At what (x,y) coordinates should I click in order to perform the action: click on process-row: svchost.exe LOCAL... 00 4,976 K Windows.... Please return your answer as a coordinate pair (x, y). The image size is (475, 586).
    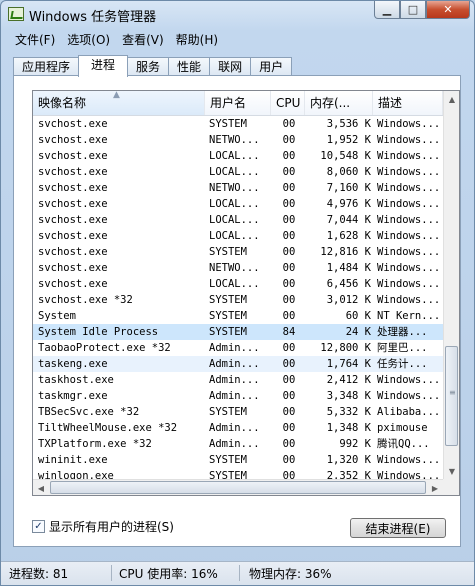
    Looking at the image, I should click on (238, 204).